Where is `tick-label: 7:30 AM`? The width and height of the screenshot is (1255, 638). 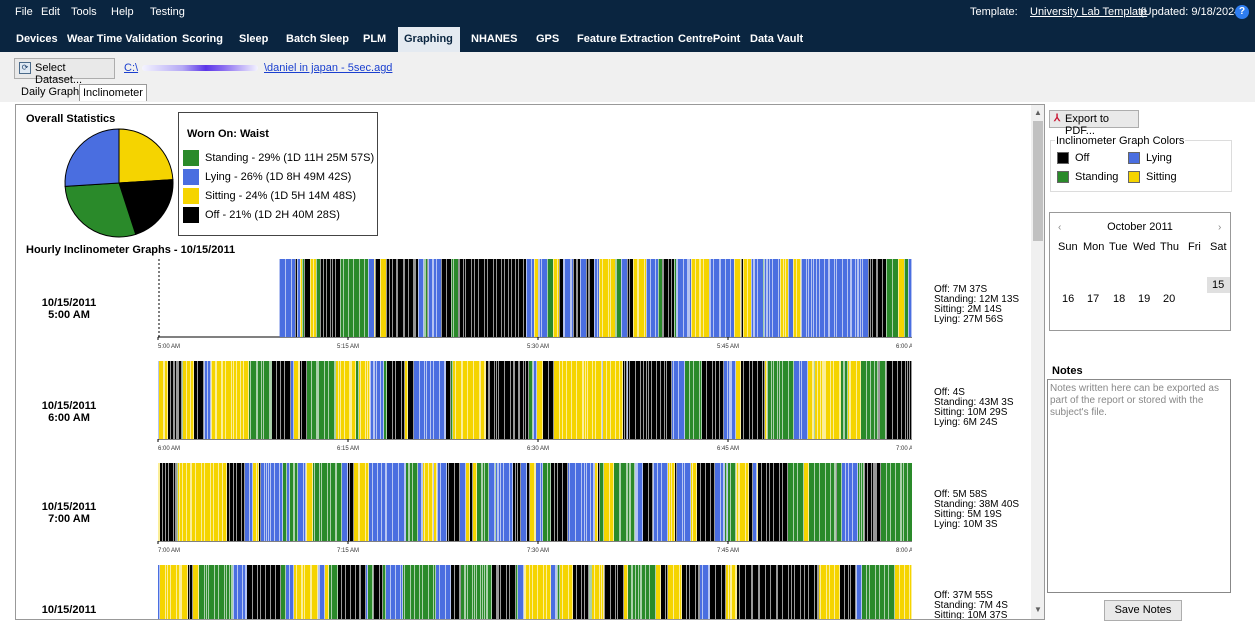 tick-label: 7:30 AM is located at coordinates (538, 550).